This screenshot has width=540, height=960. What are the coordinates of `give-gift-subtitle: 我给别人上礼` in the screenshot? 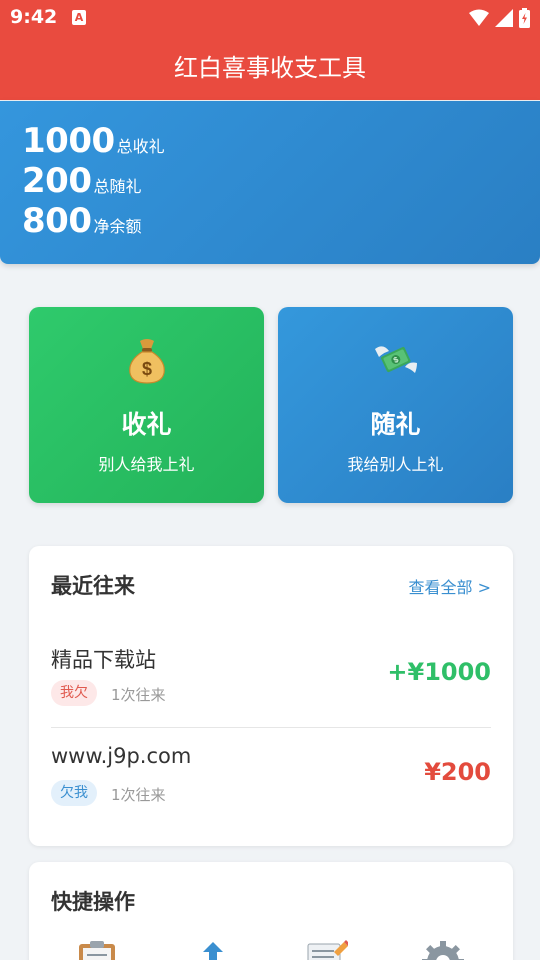 It's located at (395, 464).